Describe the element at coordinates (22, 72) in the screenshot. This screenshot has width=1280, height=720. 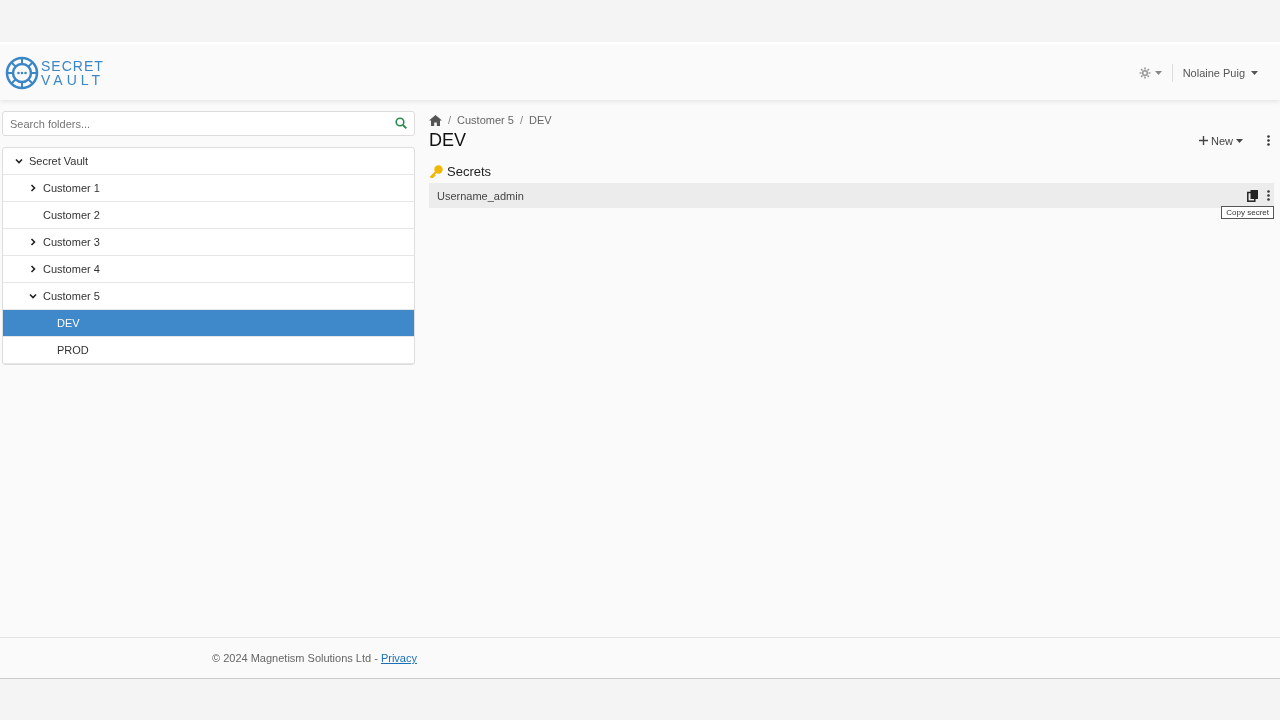
I see `vault-logo-icon` at that location.